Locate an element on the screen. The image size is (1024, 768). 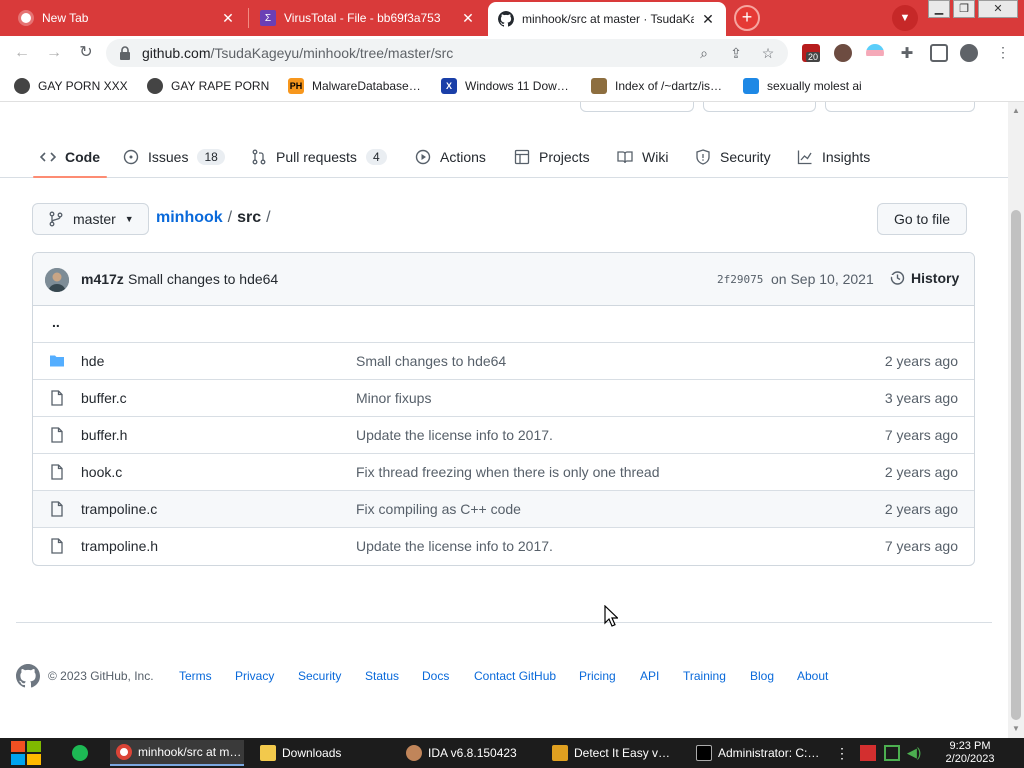
minimize-button: ▁ is located at coordinates (939, 9).